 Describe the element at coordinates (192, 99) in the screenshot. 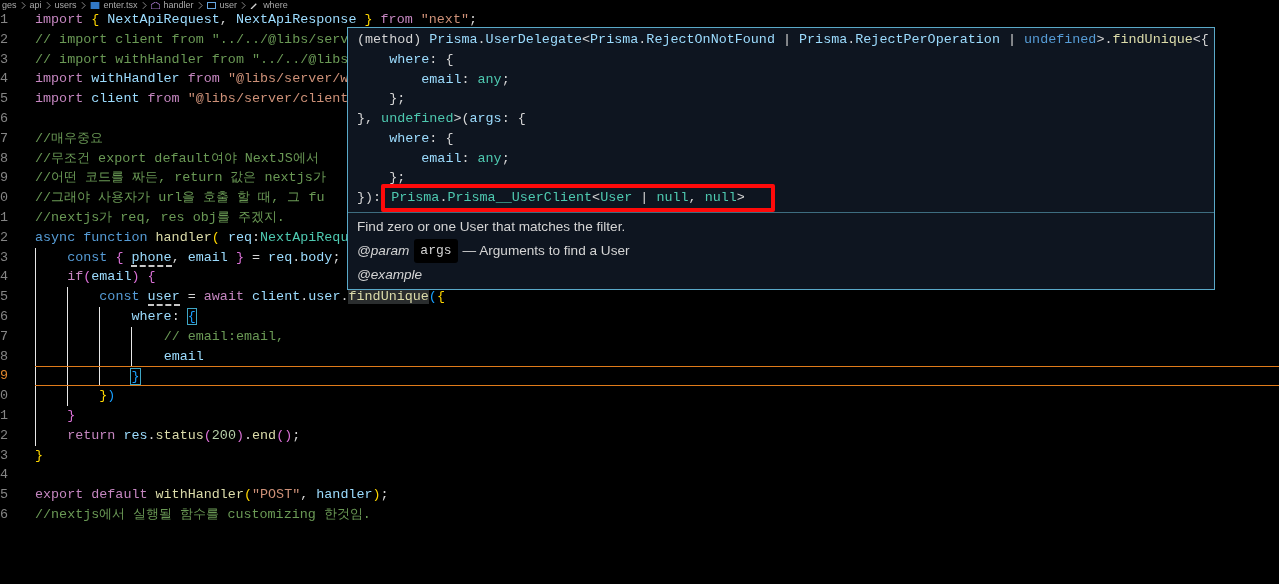

I see `code-line: import client from "@libs/server/client` at that location.